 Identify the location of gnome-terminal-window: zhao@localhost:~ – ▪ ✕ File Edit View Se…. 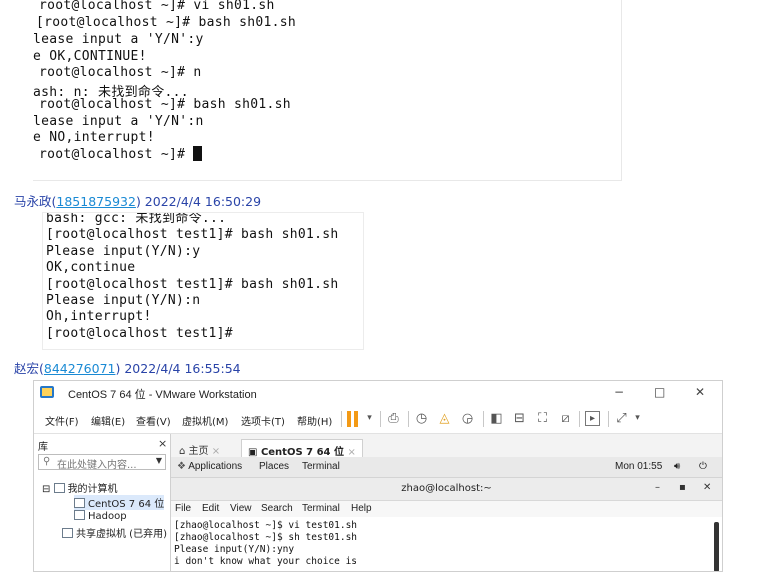
(446, 524).